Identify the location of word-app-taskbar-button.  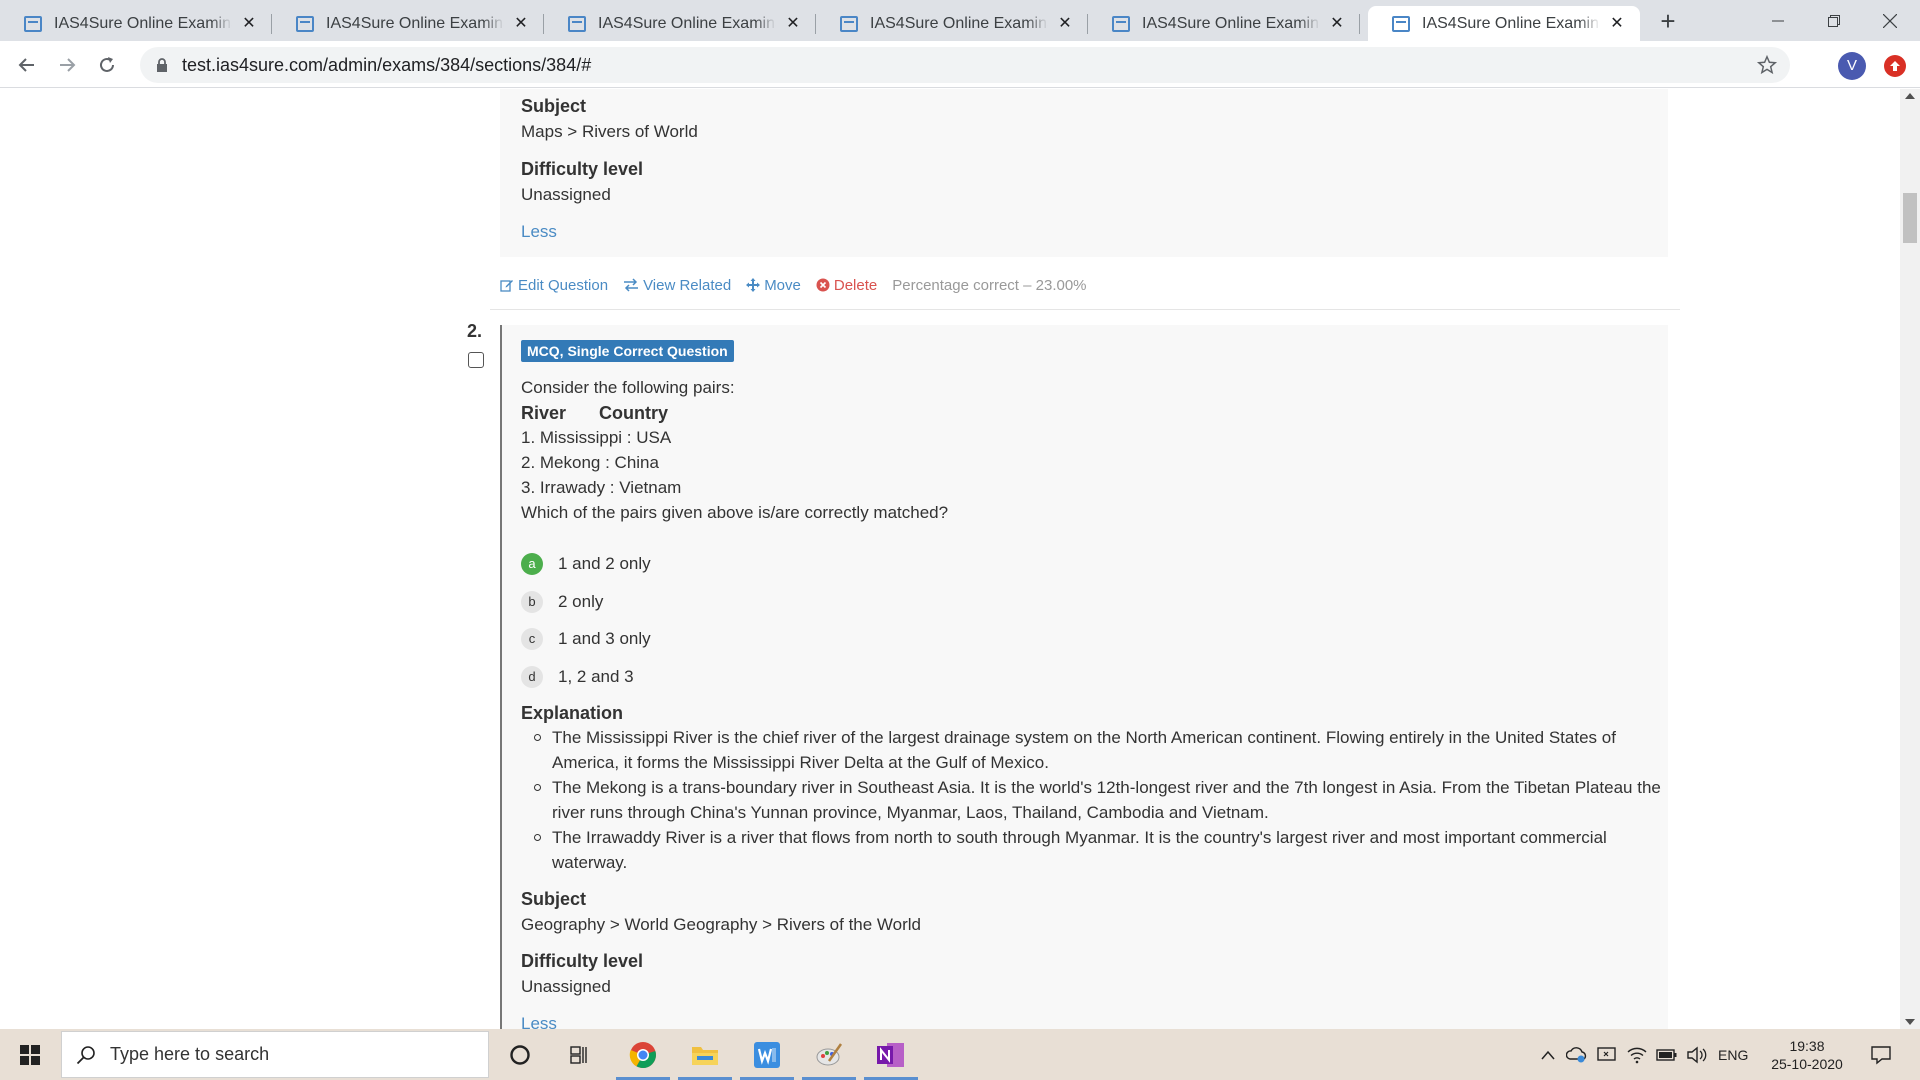
(767, 1054).